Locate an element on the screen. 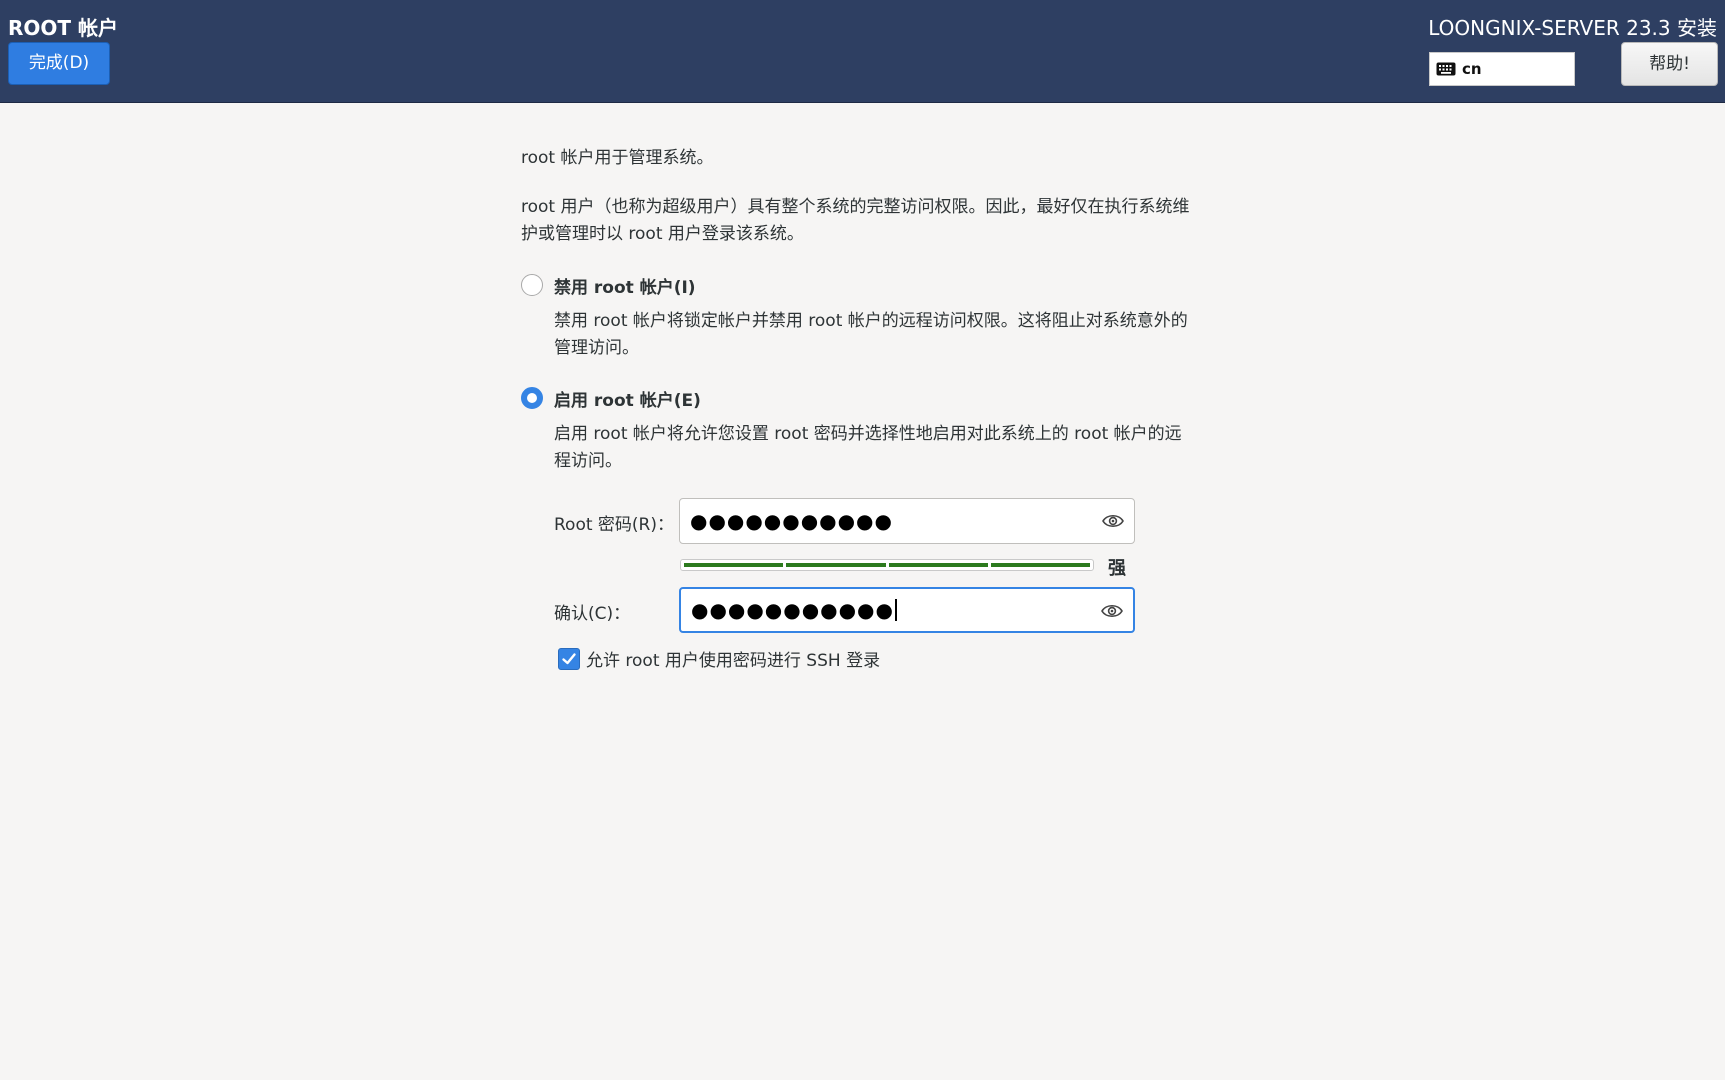 The width and height of the screenshot is (1725, 1080). confirm-password-dots: ●●●●●●●●●●● is located at coordinates (792, 610).